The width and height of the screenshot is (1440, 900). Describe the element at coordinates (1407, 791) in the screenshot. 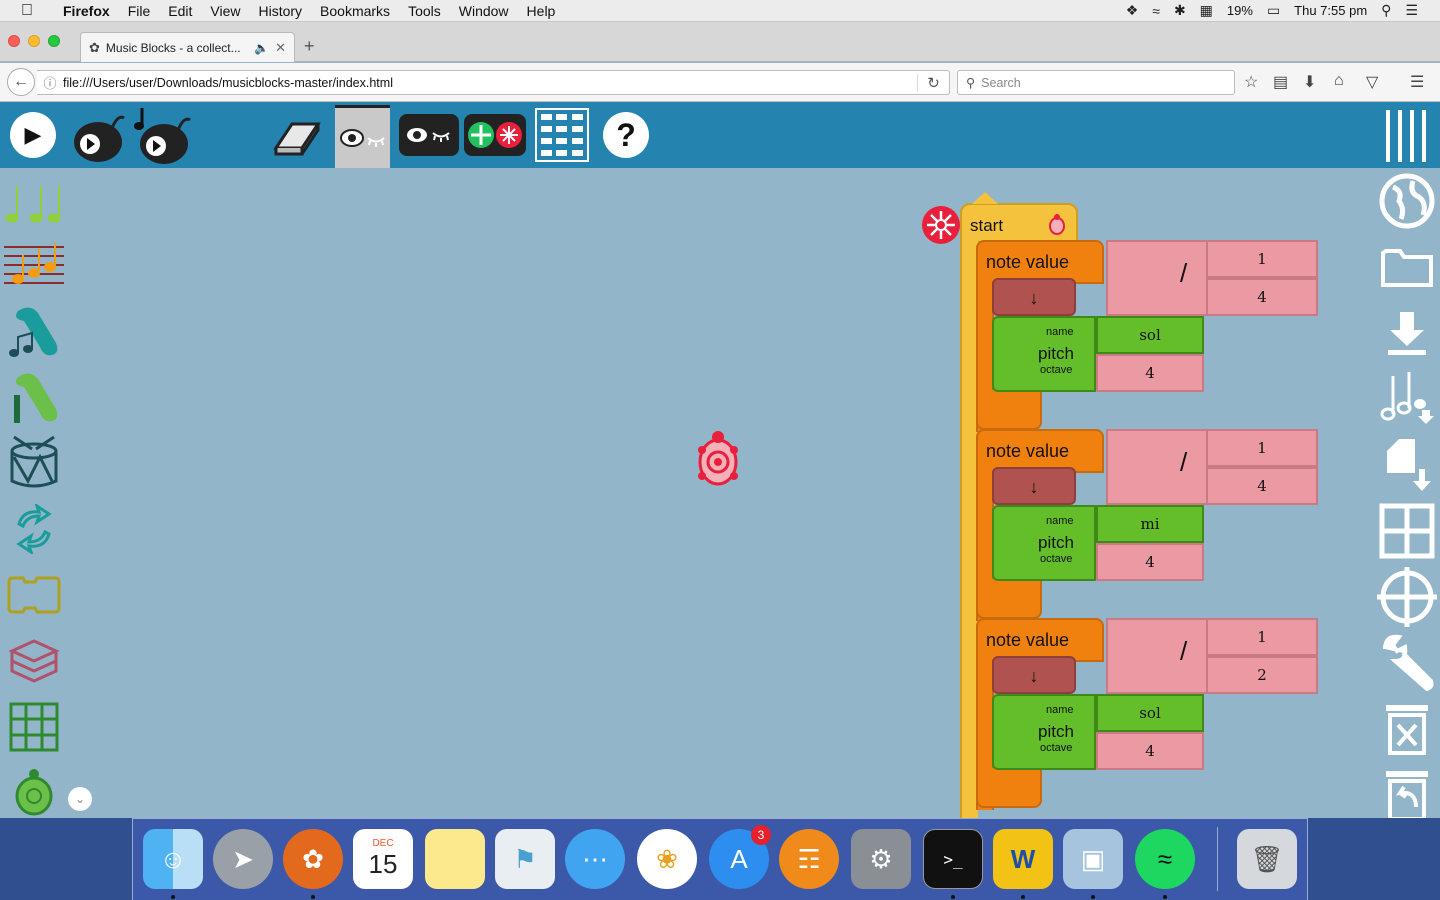

I see `restore-trash-button` at that location.